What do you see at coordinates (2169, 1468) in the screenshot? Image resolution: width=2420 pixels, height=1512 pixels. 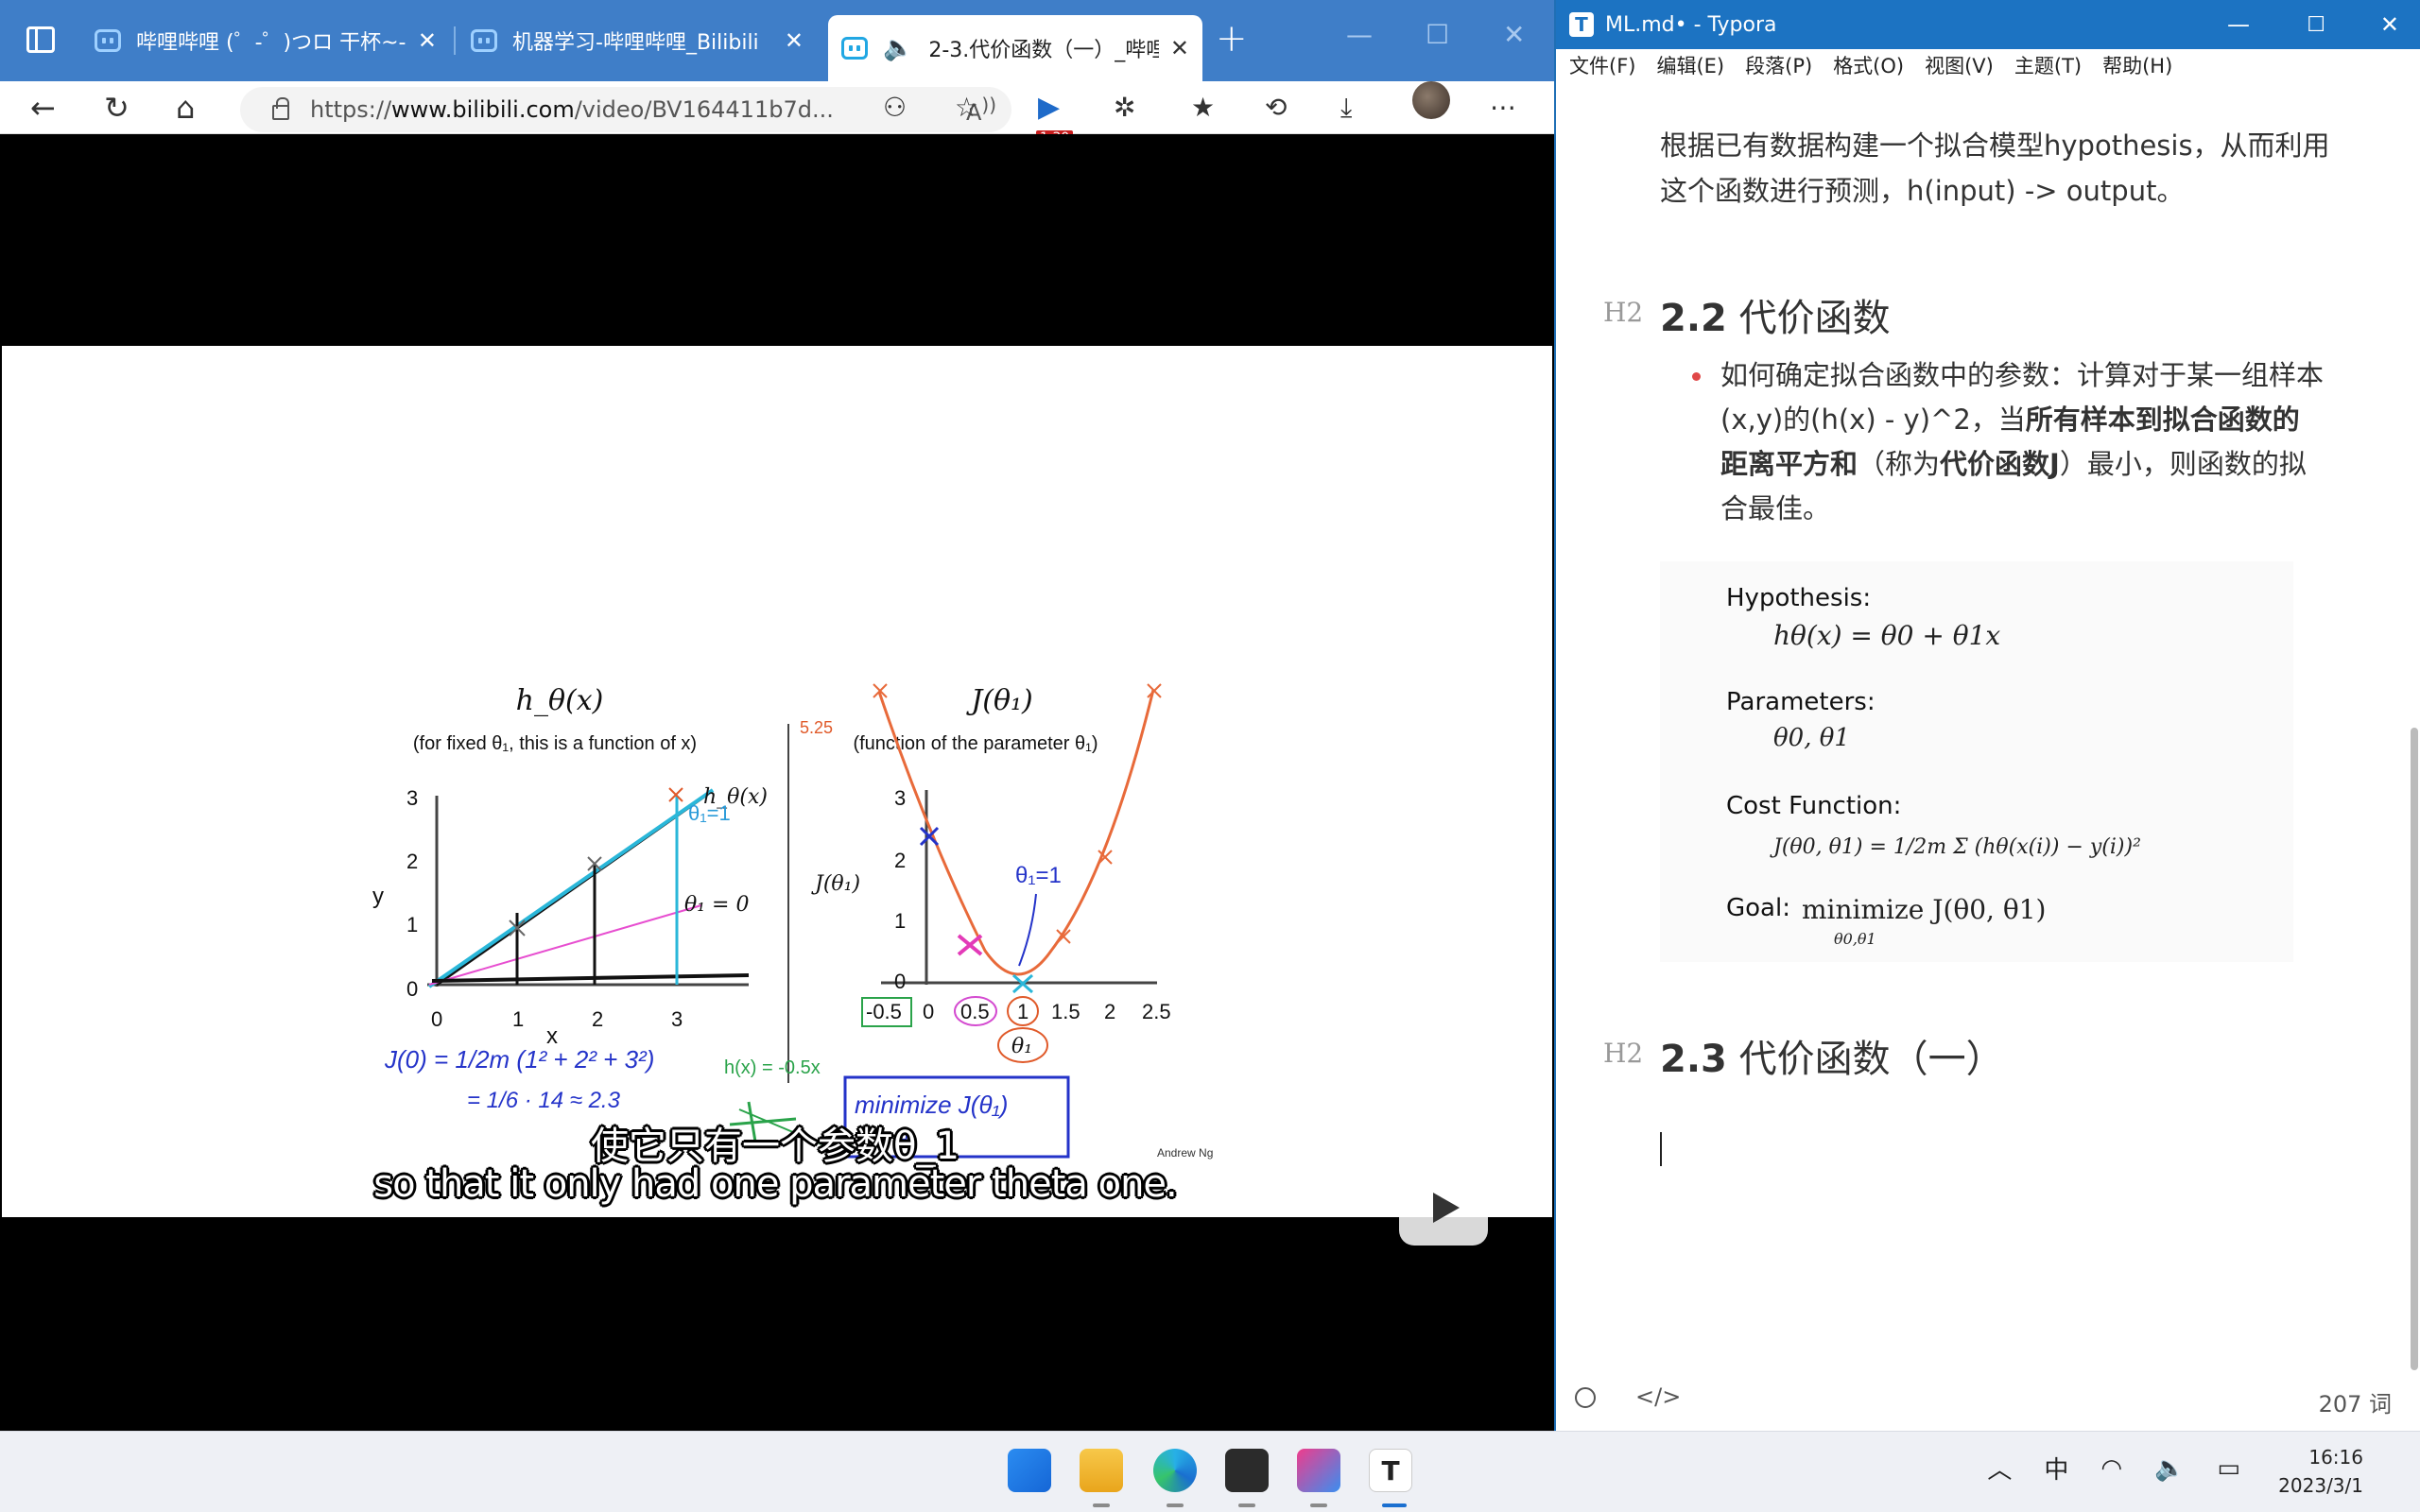 I see `volume-icon: 🔈` at bounding box center [2169, 1468].